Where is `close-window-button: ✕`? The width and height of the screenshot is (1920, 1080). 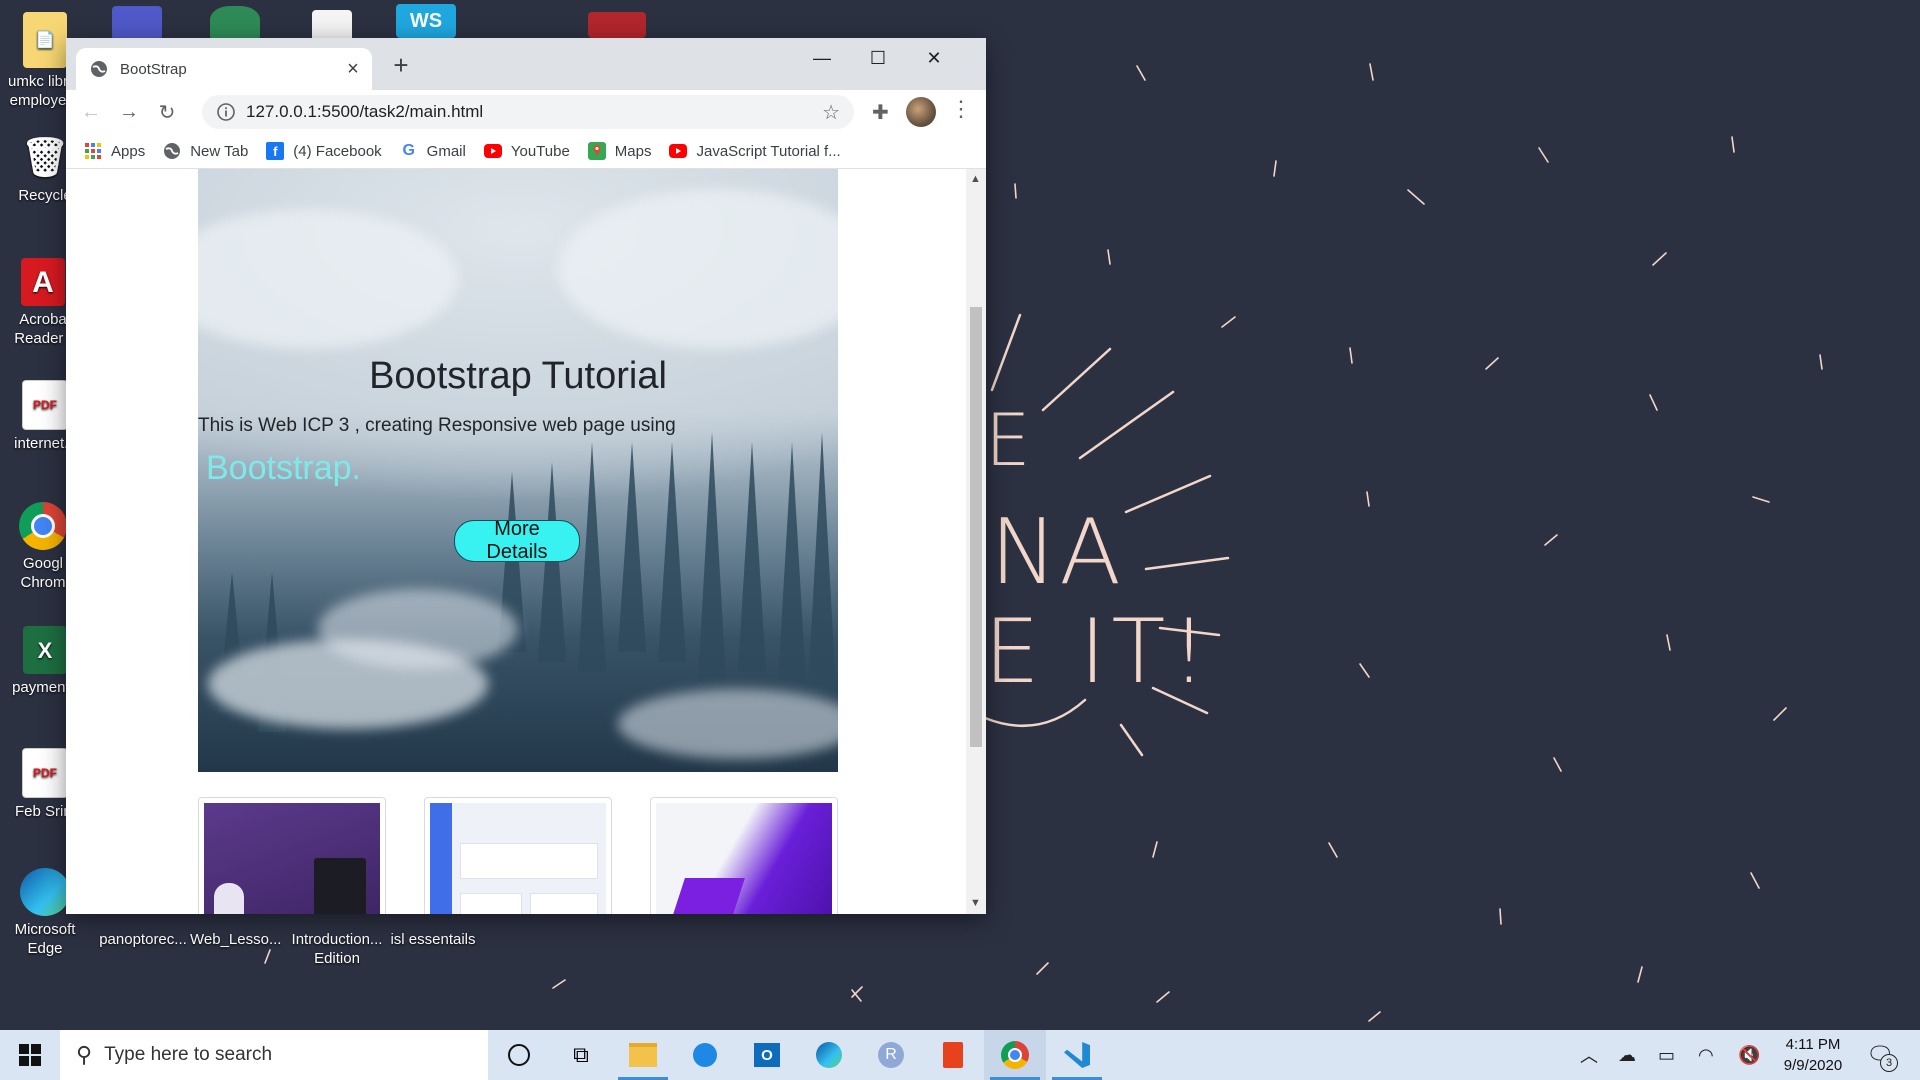
close-window-button: ✕ is located at coordinates (934, 58).